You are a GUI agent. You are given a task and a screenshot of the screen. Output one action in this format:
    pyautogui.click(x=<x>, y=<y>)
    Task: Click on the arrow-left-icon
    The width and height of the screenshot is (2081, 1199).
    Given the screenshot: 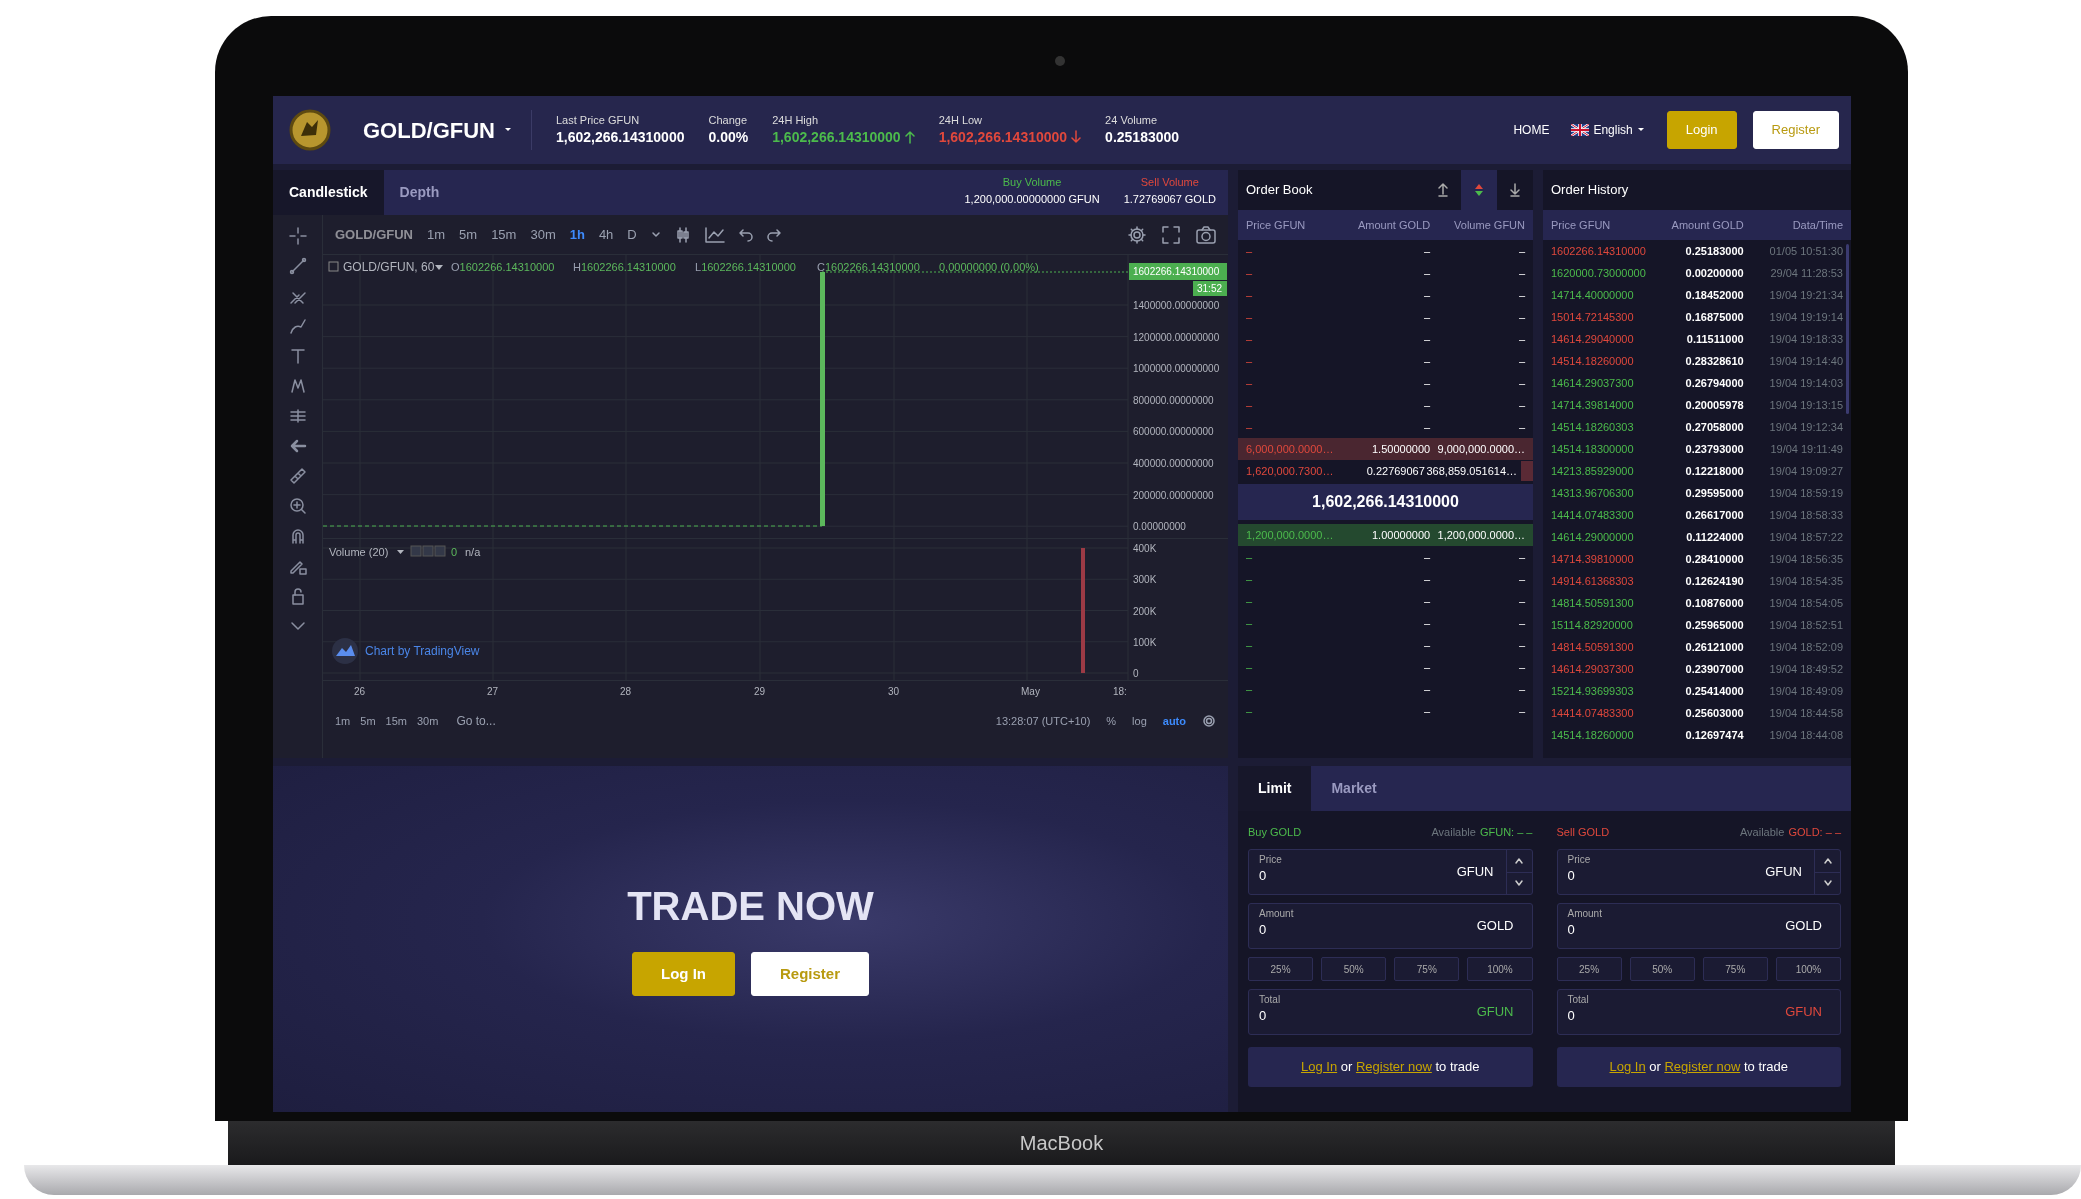 What is the action you would take?
    pyautogui.click(x=297, y=446)
    